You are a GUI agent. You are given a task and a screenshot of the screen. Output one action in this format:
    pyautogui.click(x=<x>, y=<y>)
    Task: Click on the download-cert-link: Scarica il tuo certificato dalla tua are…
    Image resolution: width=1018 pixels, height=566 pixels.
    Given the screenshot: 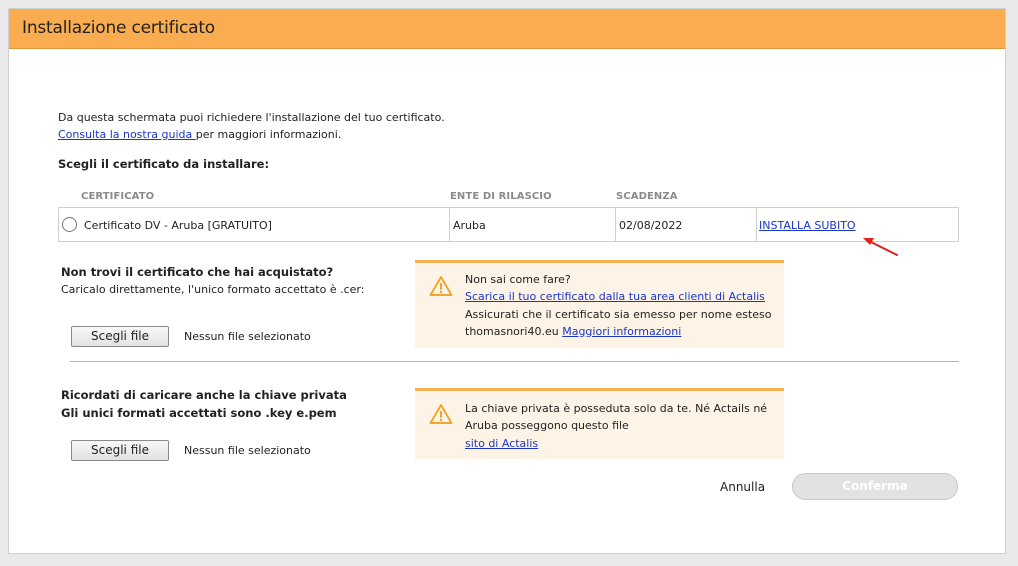 What is the action you would take?
    pyautogui.click(x=615, y=296)
    